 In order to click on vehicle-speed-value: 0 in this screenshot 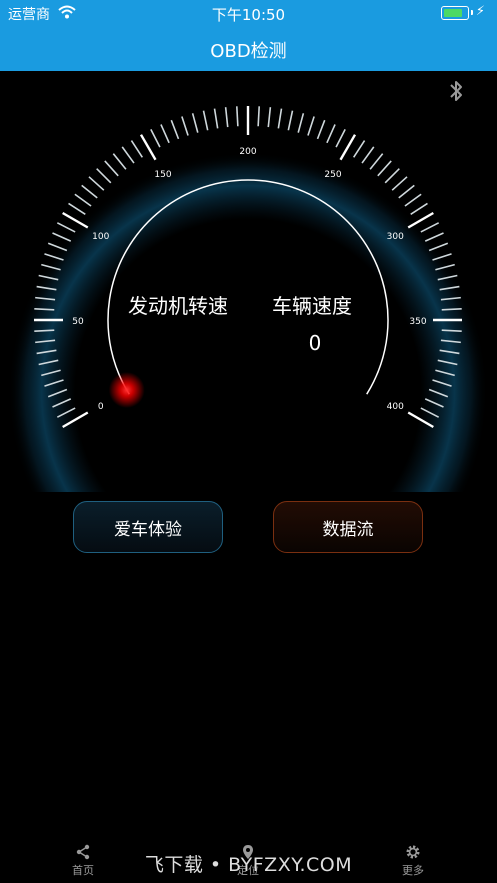, I will do `click(315, 343)`.